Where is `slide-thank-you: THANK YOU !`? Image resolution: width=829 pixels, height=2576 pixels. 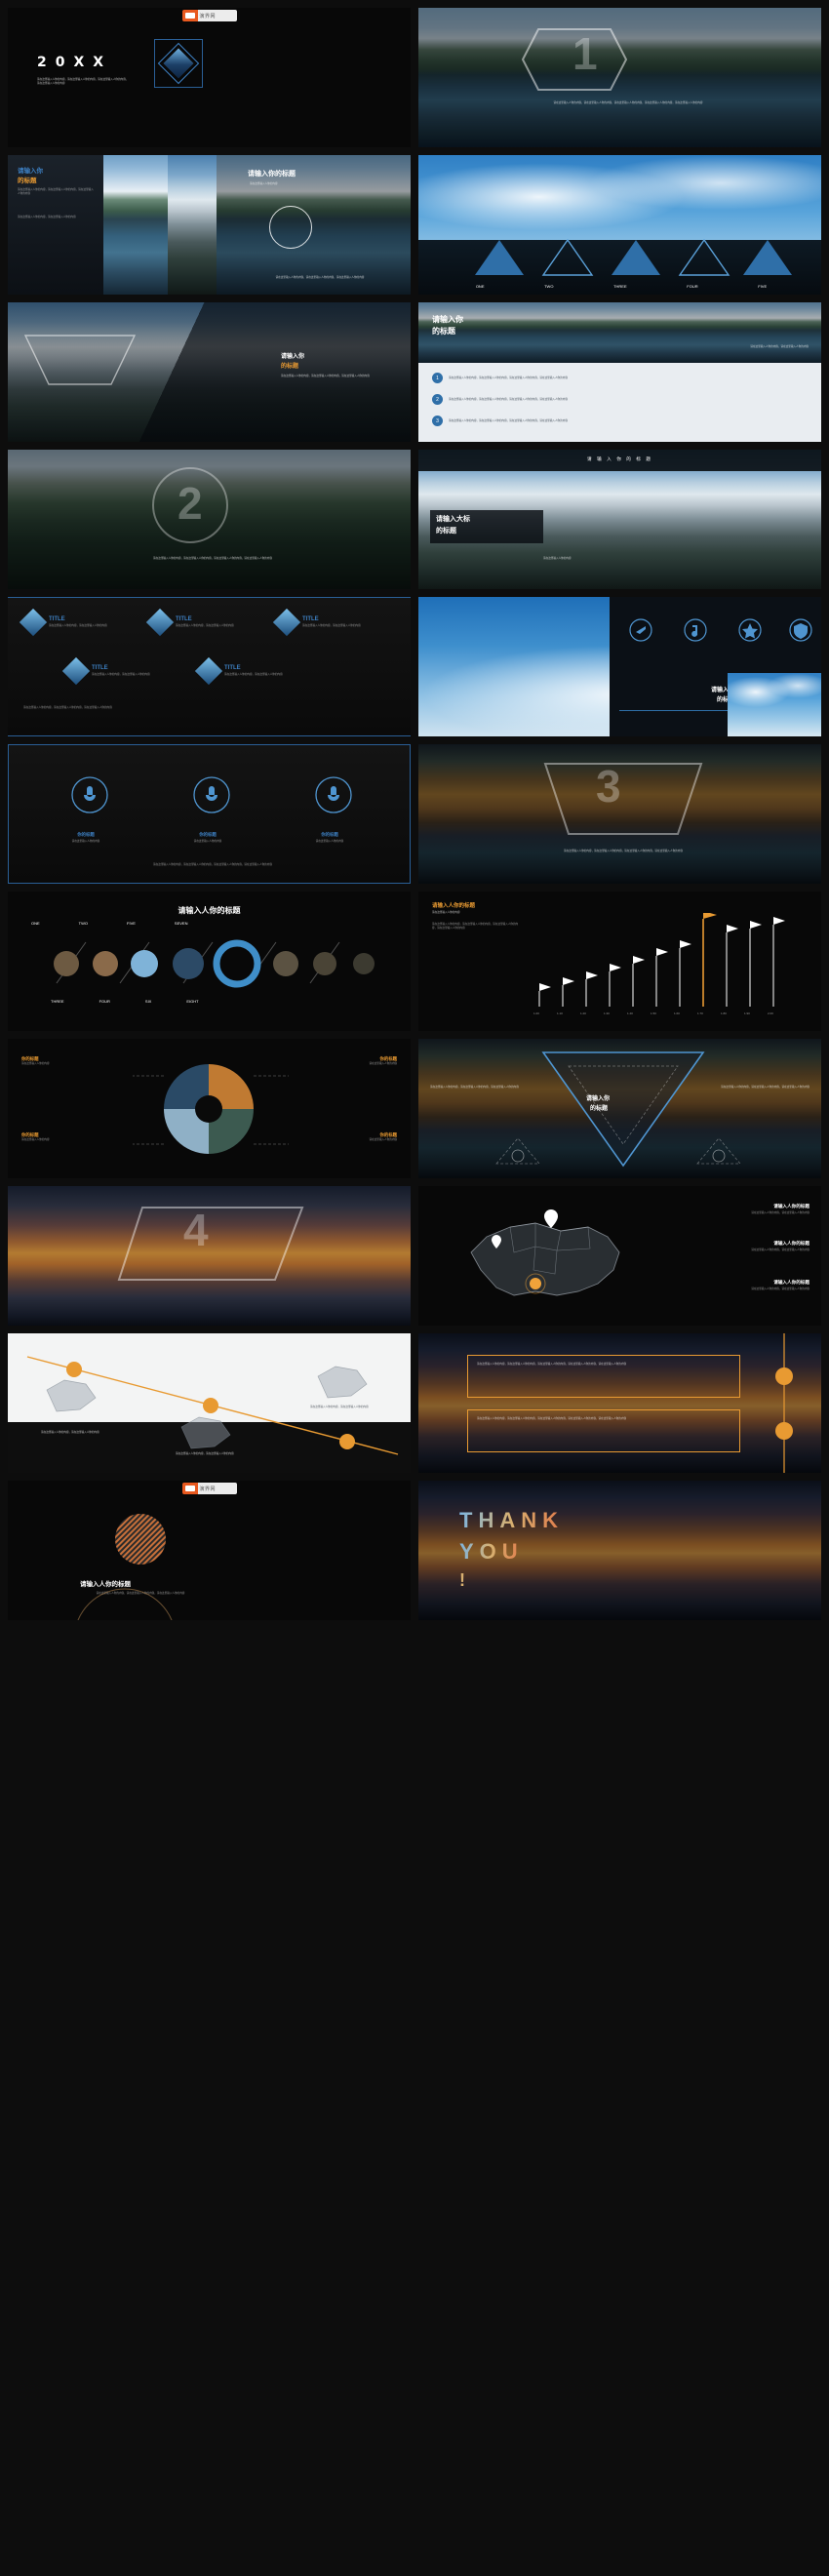
slide-thank-you: THANK YOU ! is located at coordinates (620, 1550).